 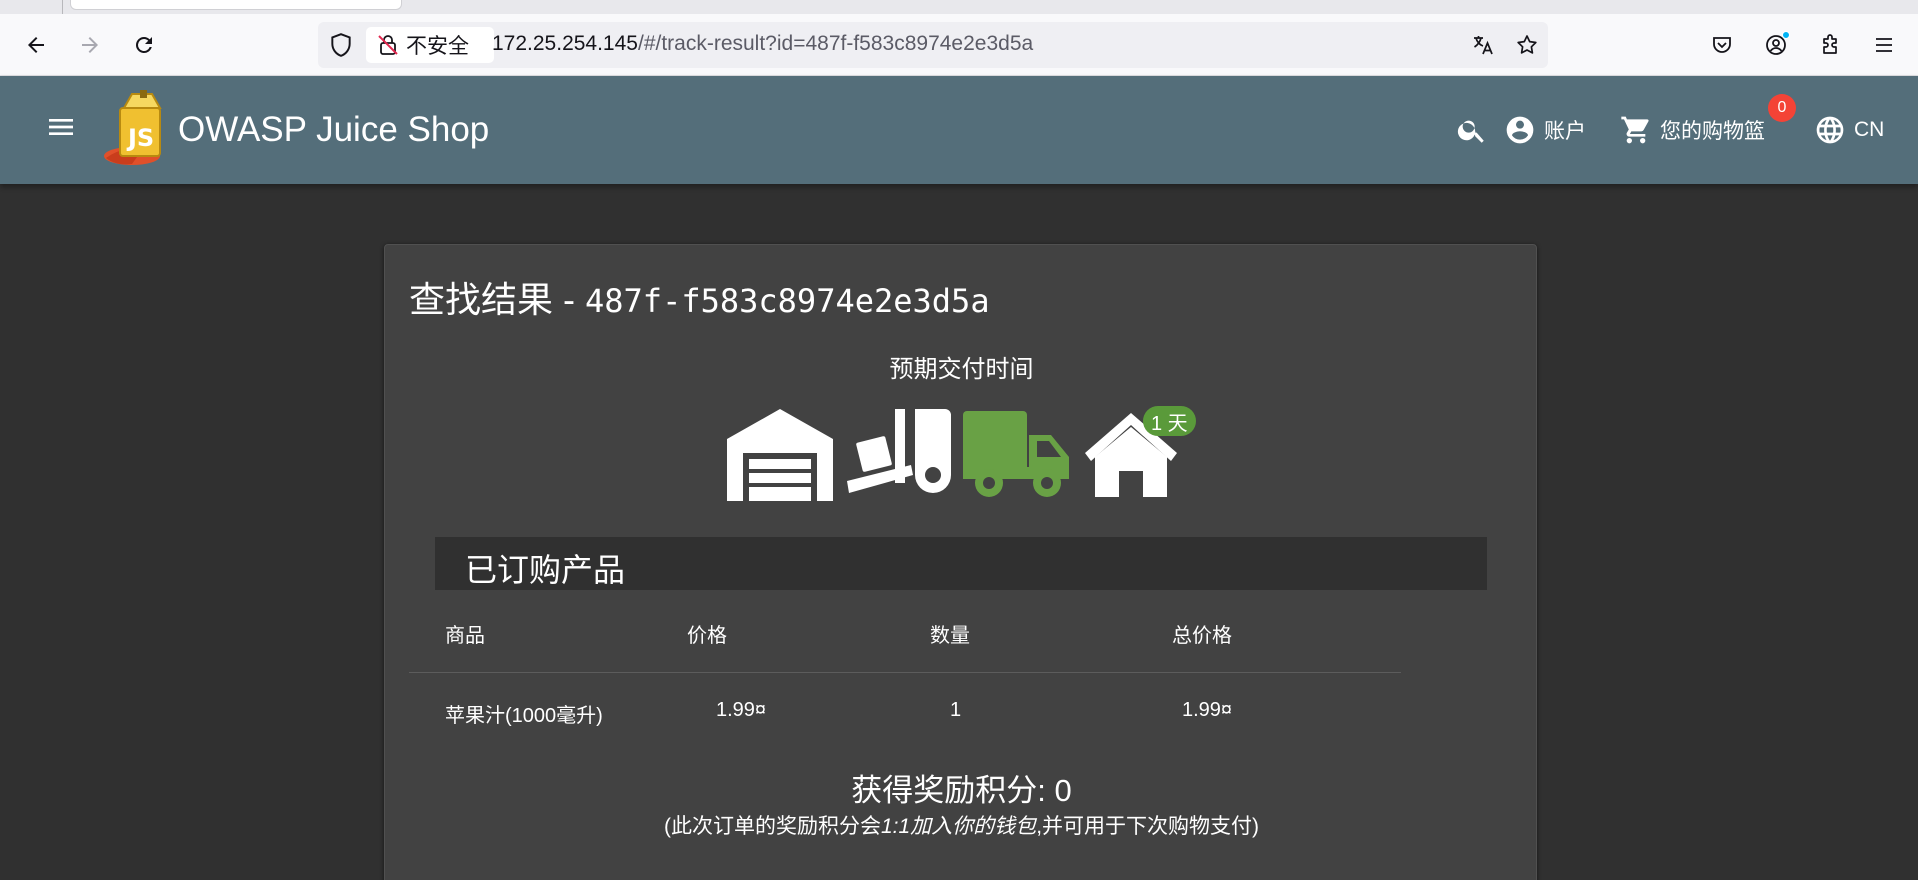 I want to click on url-host: 172.25.254.145, so click(x=565, y=43).